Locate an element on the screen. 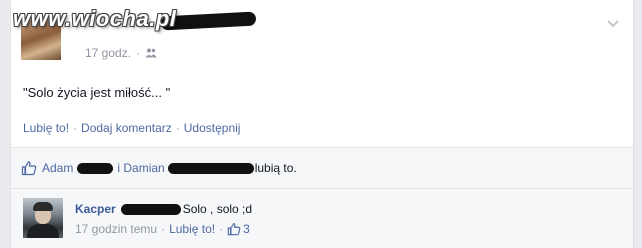 Image resolution: width=642 pixels, height=248 pixels. comment-author: Kacper is located at coordinates (95, 209).